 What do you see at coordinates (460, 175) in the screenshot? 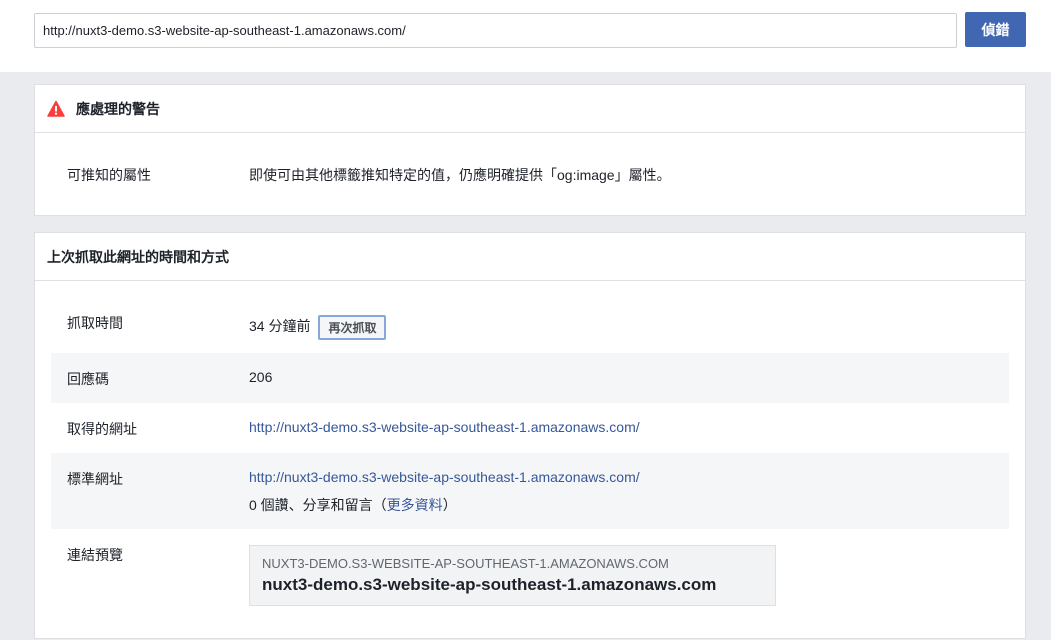
I see `warning-text: 即使可由其他標籤推知特定的值，仍應明確提供「og:image」屬性。` at bounding box center [460, 175].